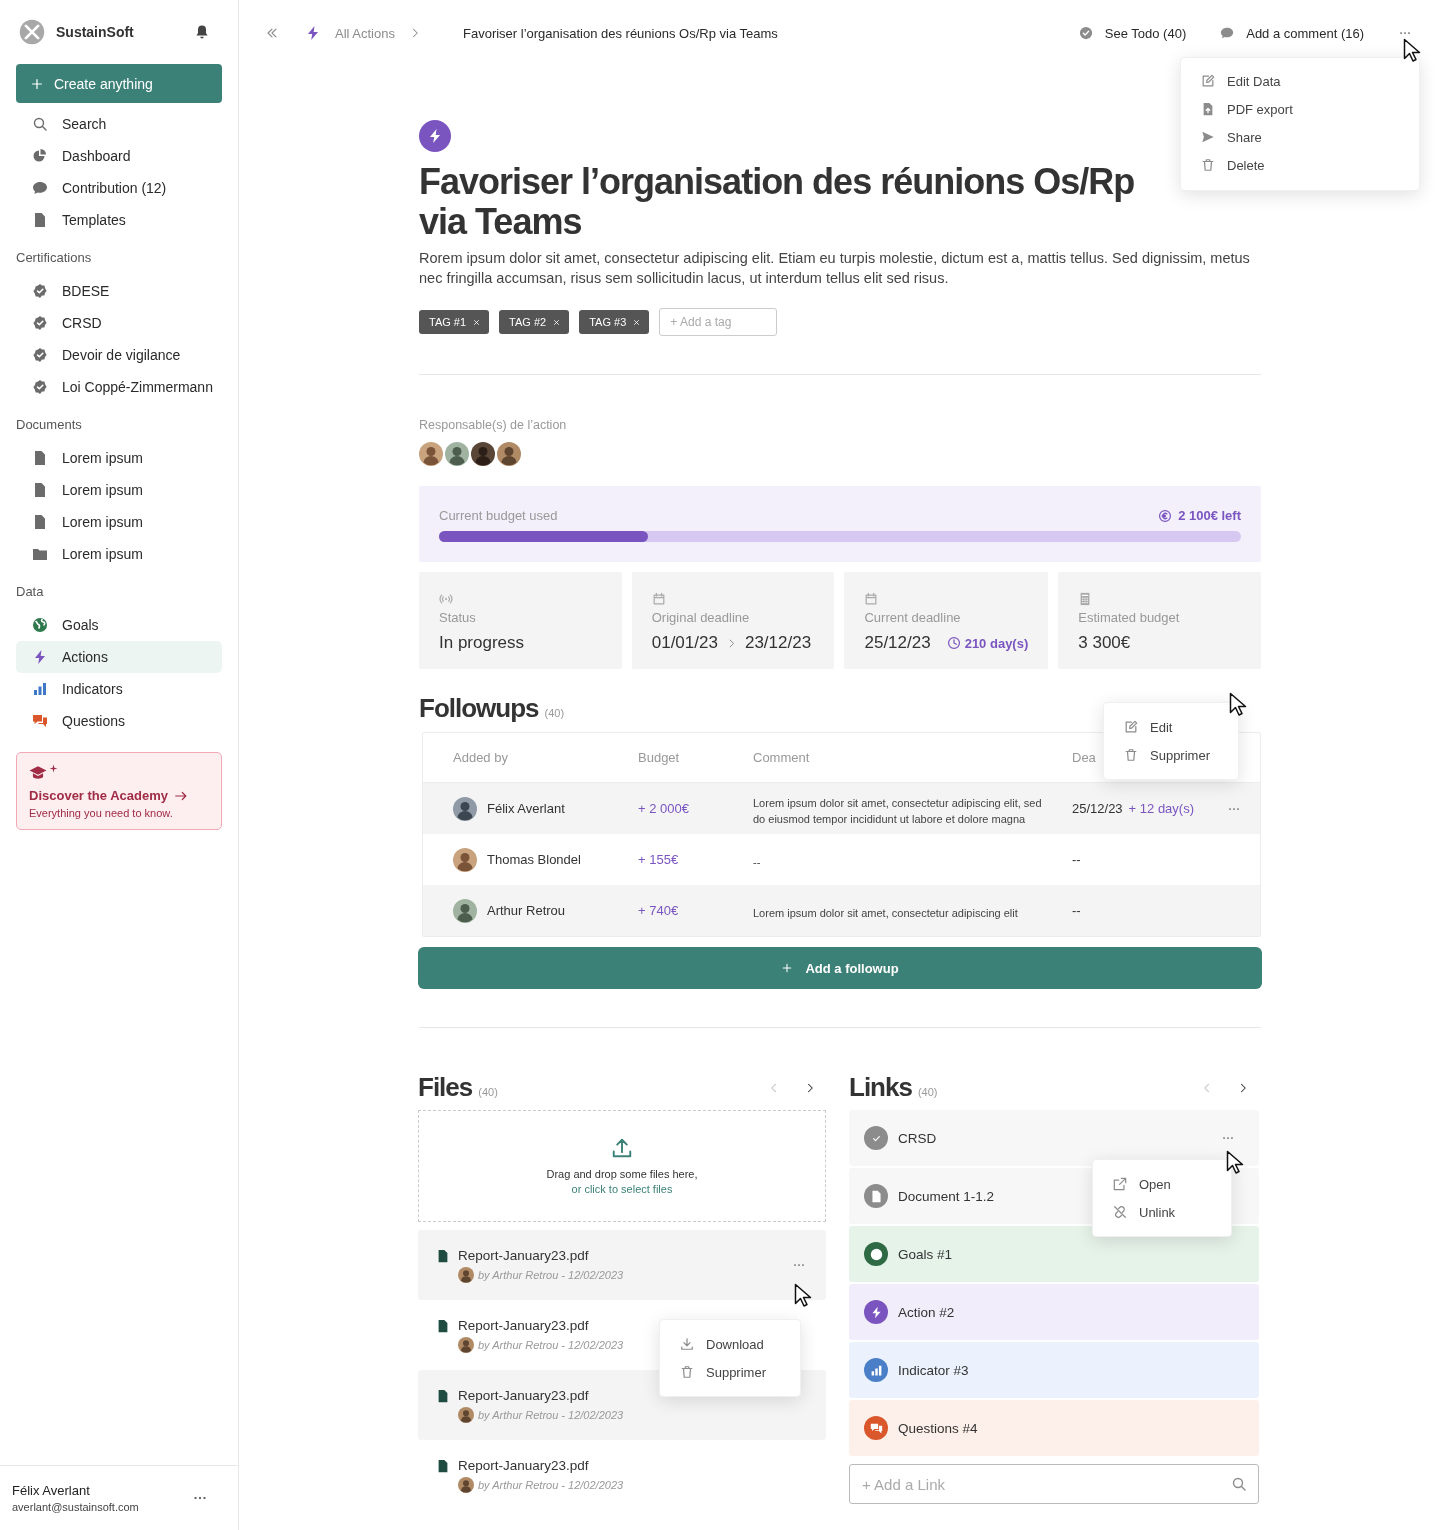 This screenshot has height=1530, width=1440. Describe the element at coordinates (1120, 1212) in the screenshot. I see `unlink-icon` at that location.